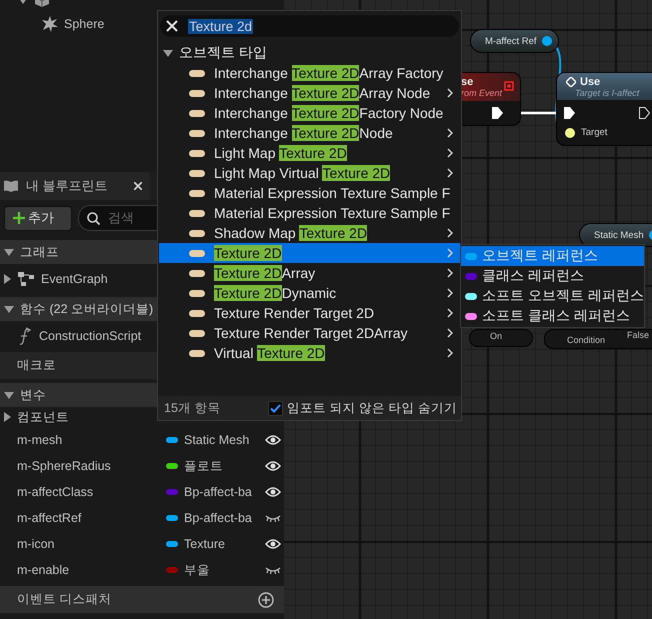 The image size is (652, 619). Describe the element at coordinates (138, 186) in the screenshot. I see `close-icon` at that location.